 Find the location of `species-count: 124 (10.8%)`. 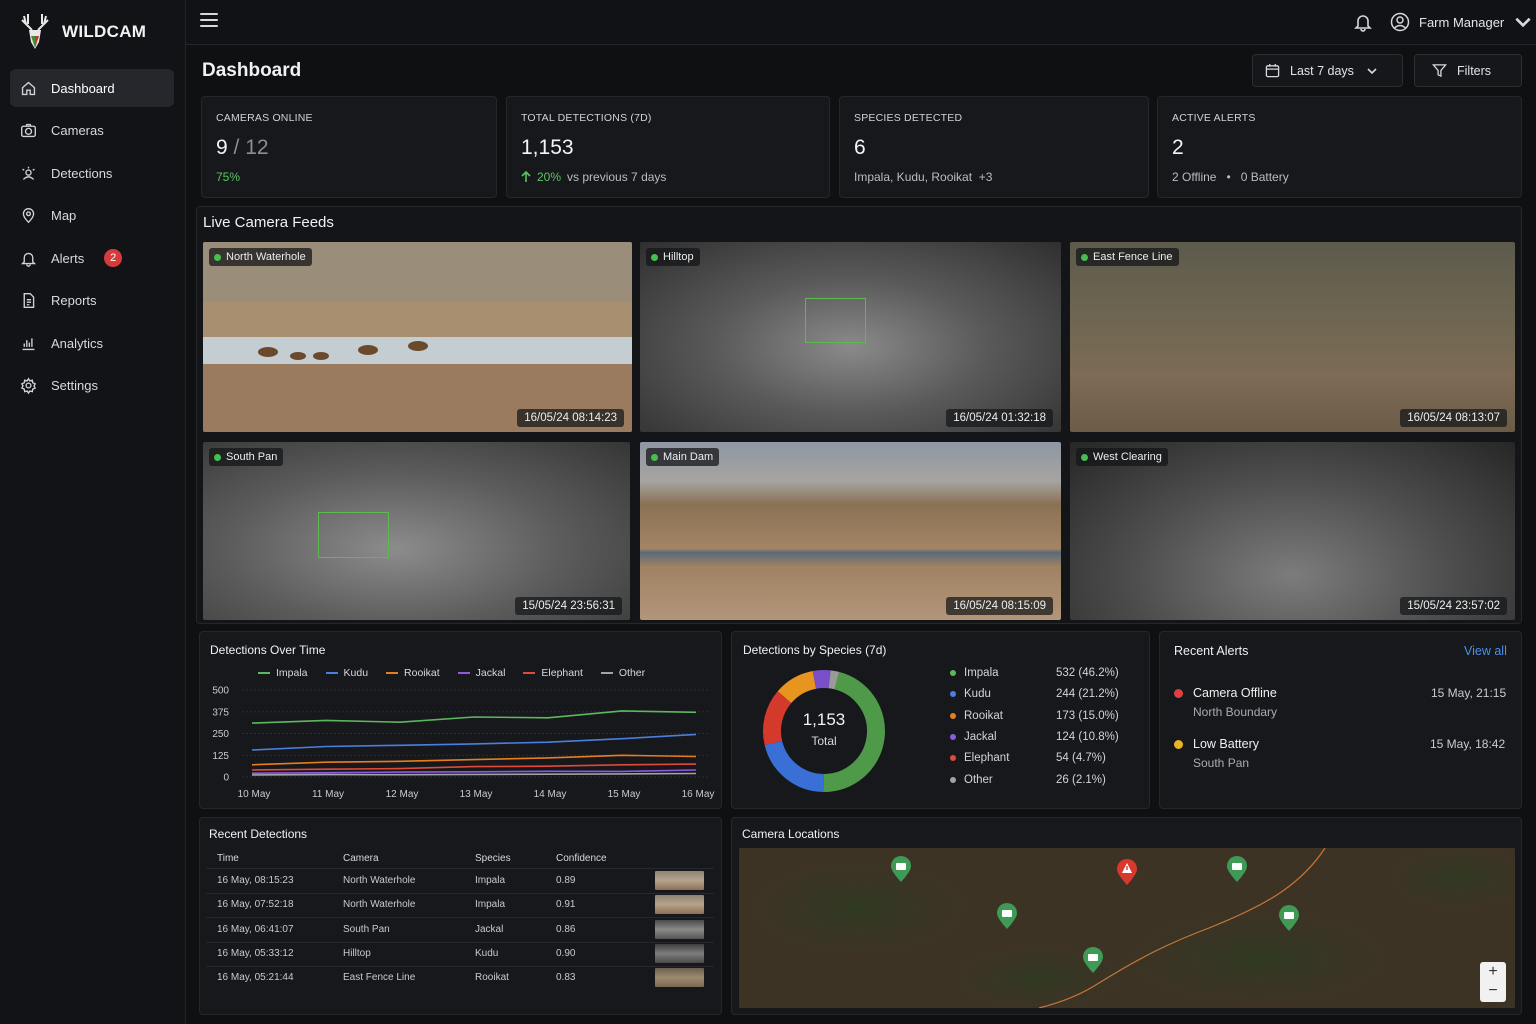

species-count: 124 (10.8%) is located at coordinates (1087, 736).